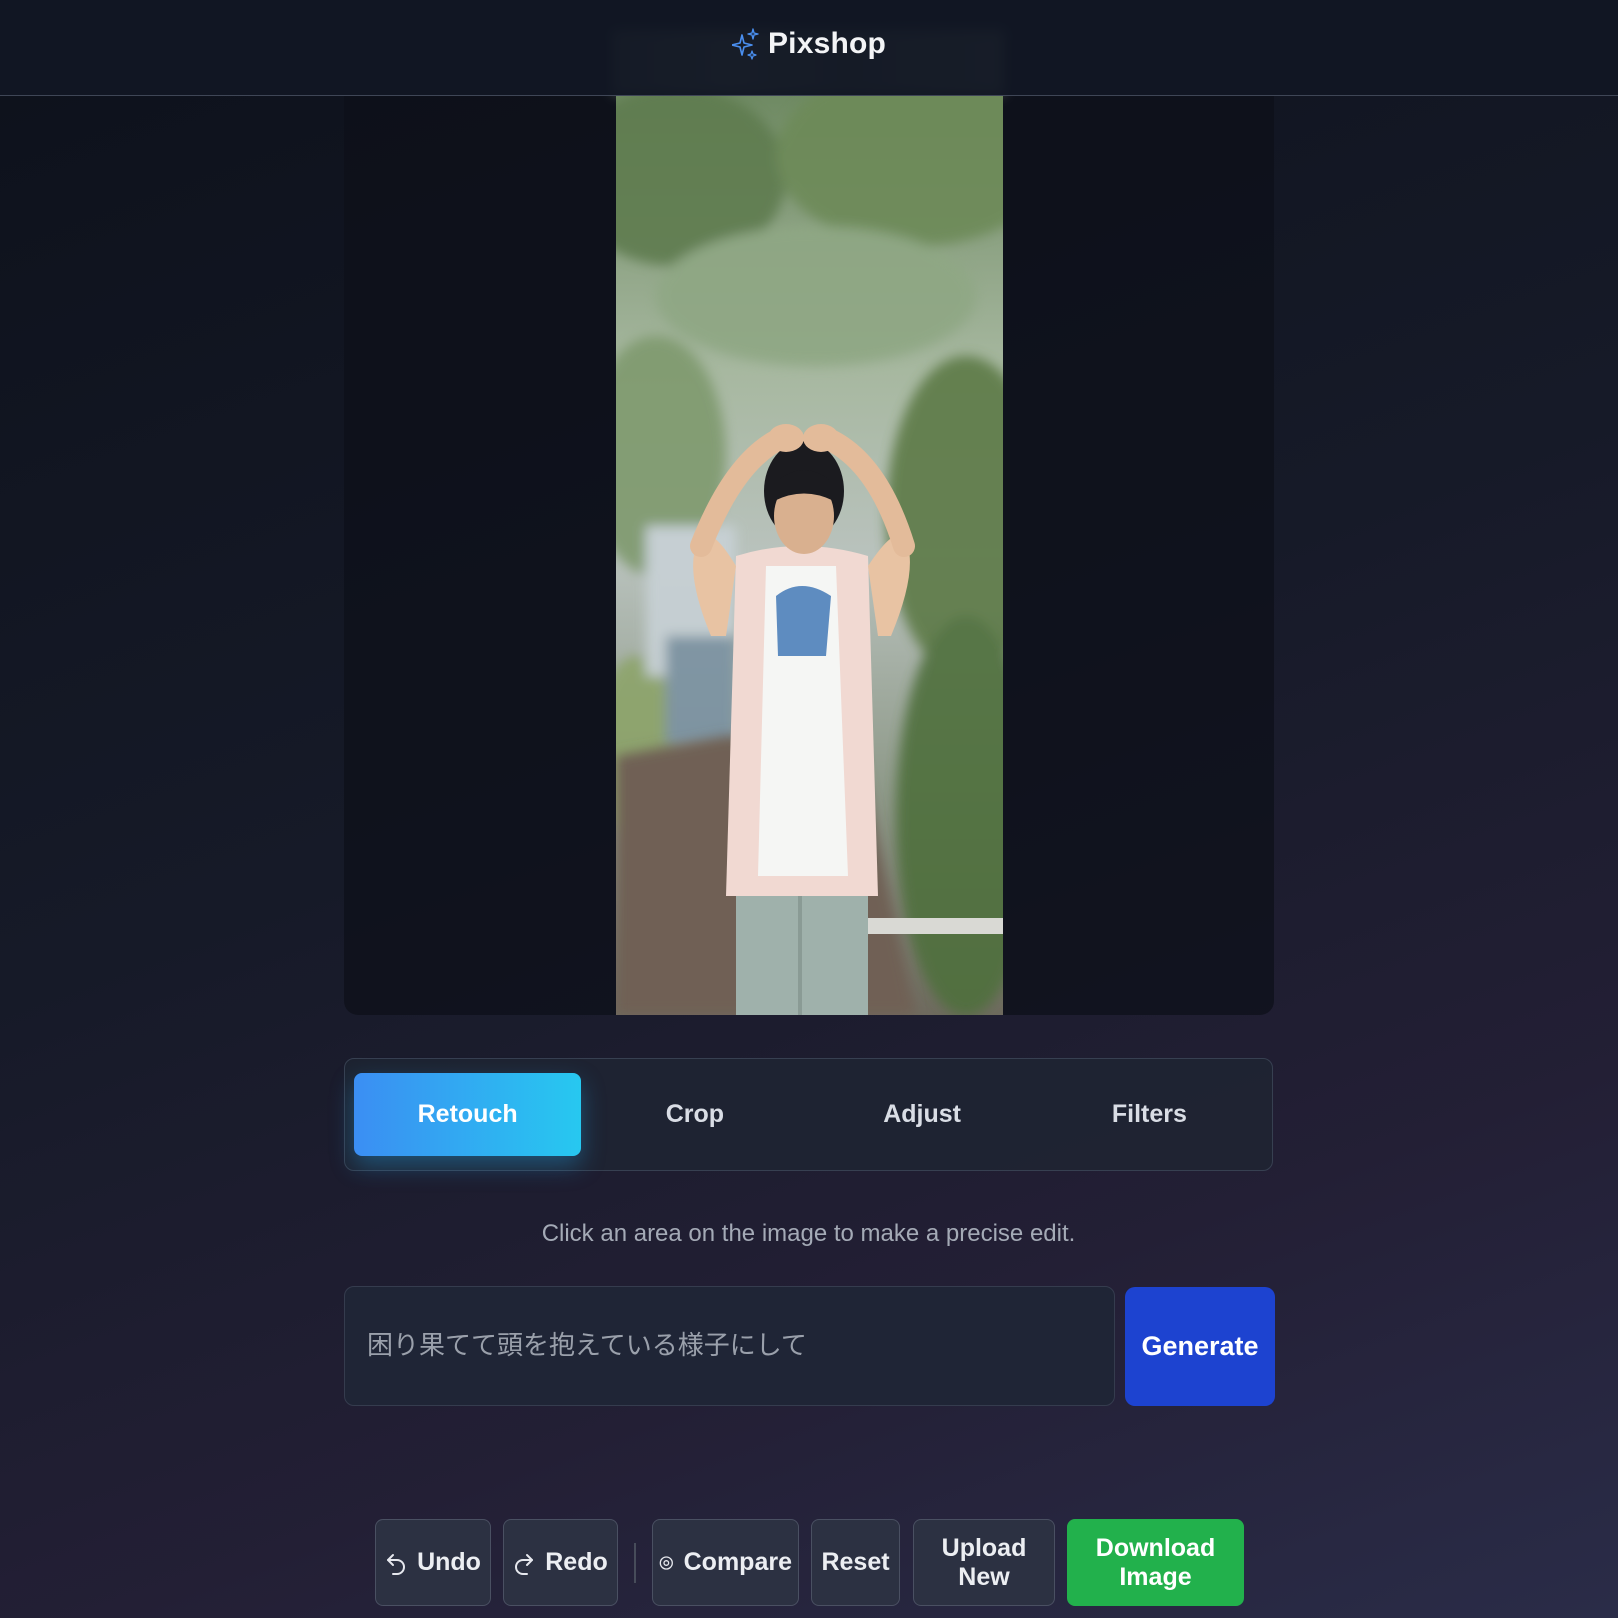  I want to click on upload-new-button: Upload New, so click(984, 1562).